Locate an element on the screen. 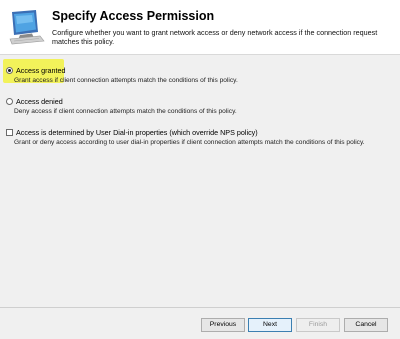 The height and width of the screenshot is (339, 400). option-access-granted: Access granted is located at coordinates (36, 70).